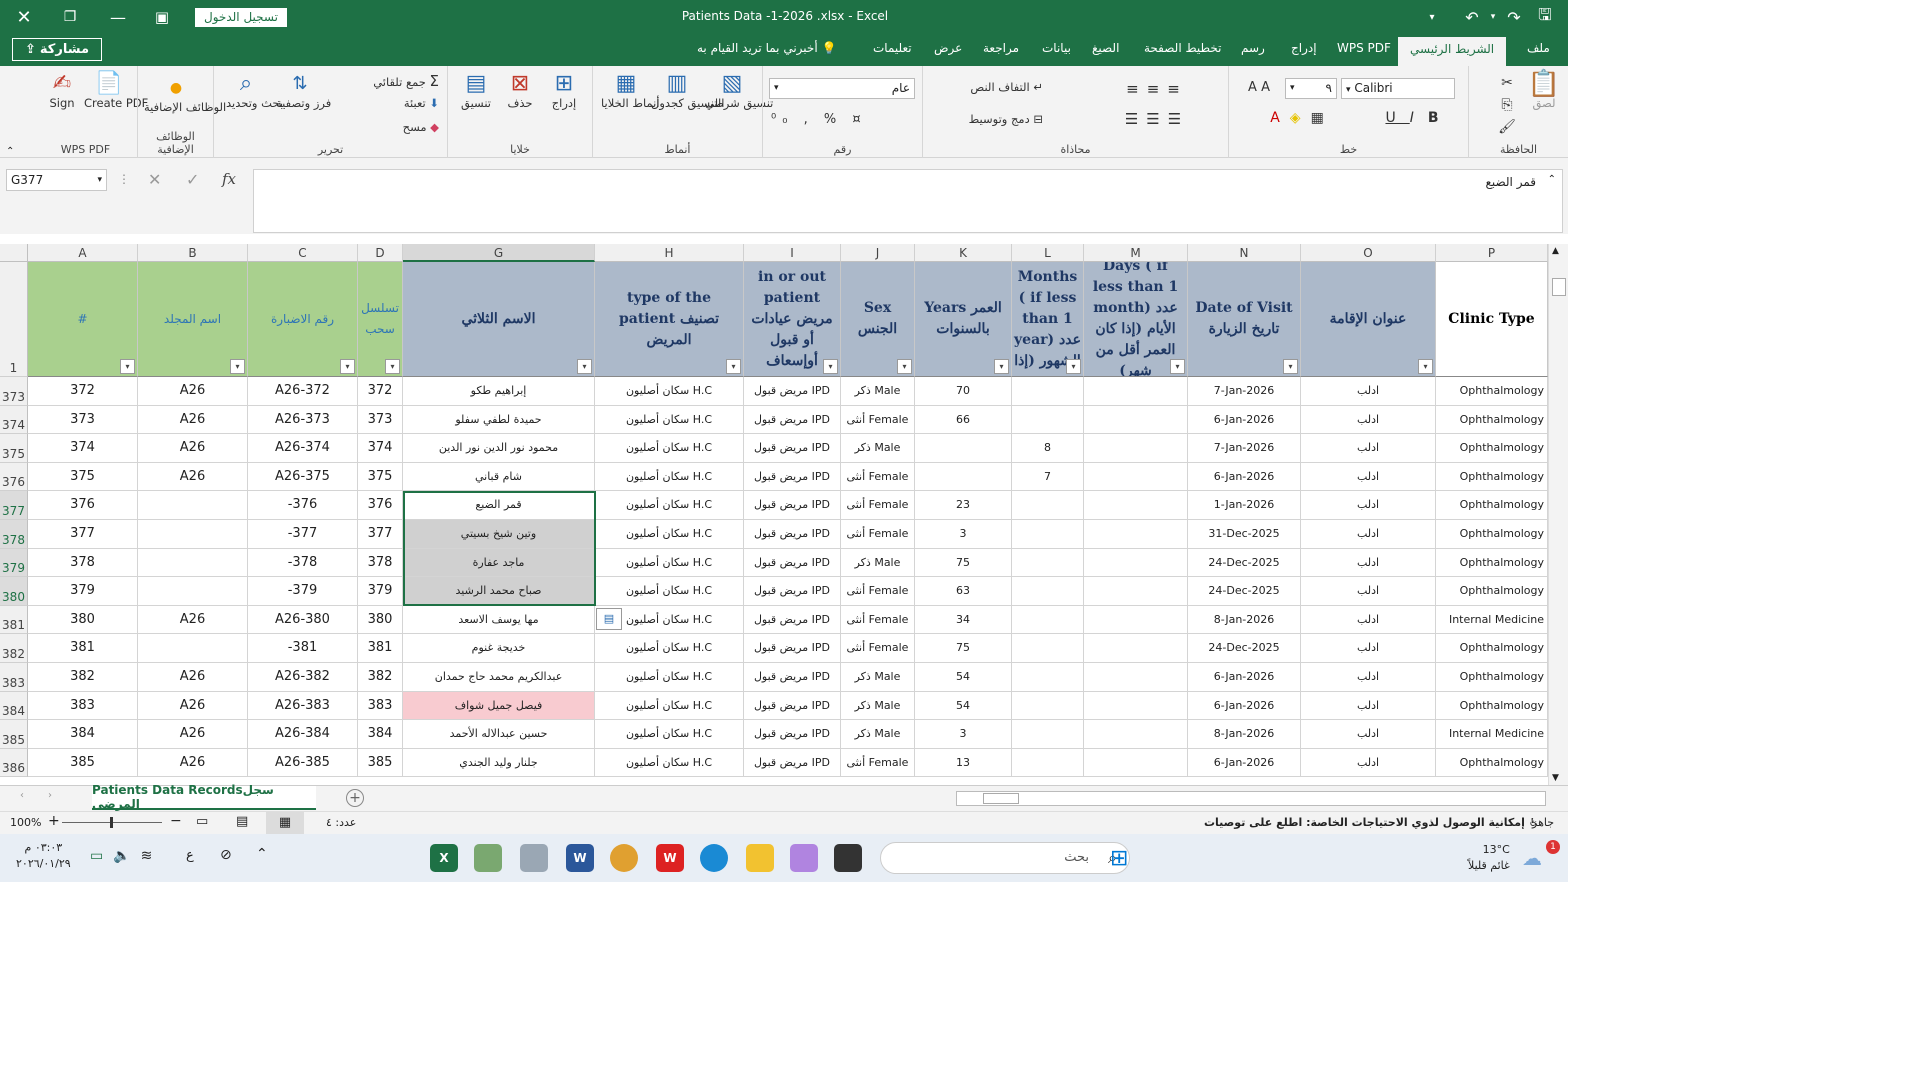 The image size is (1920, 1080). I want to click on number-format-buttons: ⁰₀ , % ¤, so click(843, 119).